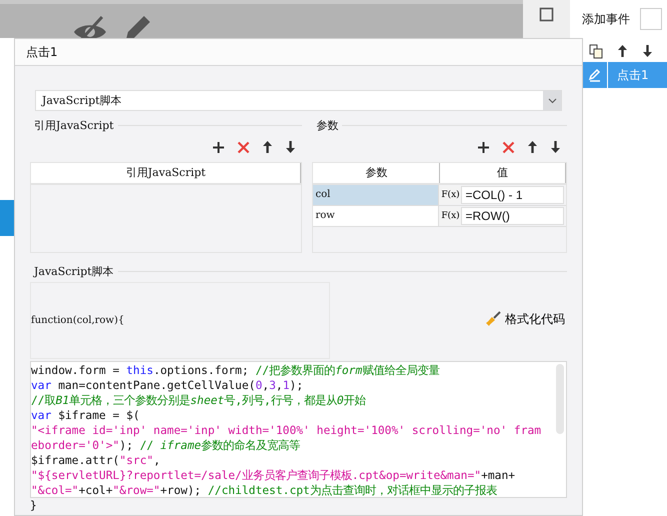 This screenshot has width=667, height=516. Describe the element at coordinates (525, 319) in the screenshot. I see `format-code-button: 格式化代码` at that location.